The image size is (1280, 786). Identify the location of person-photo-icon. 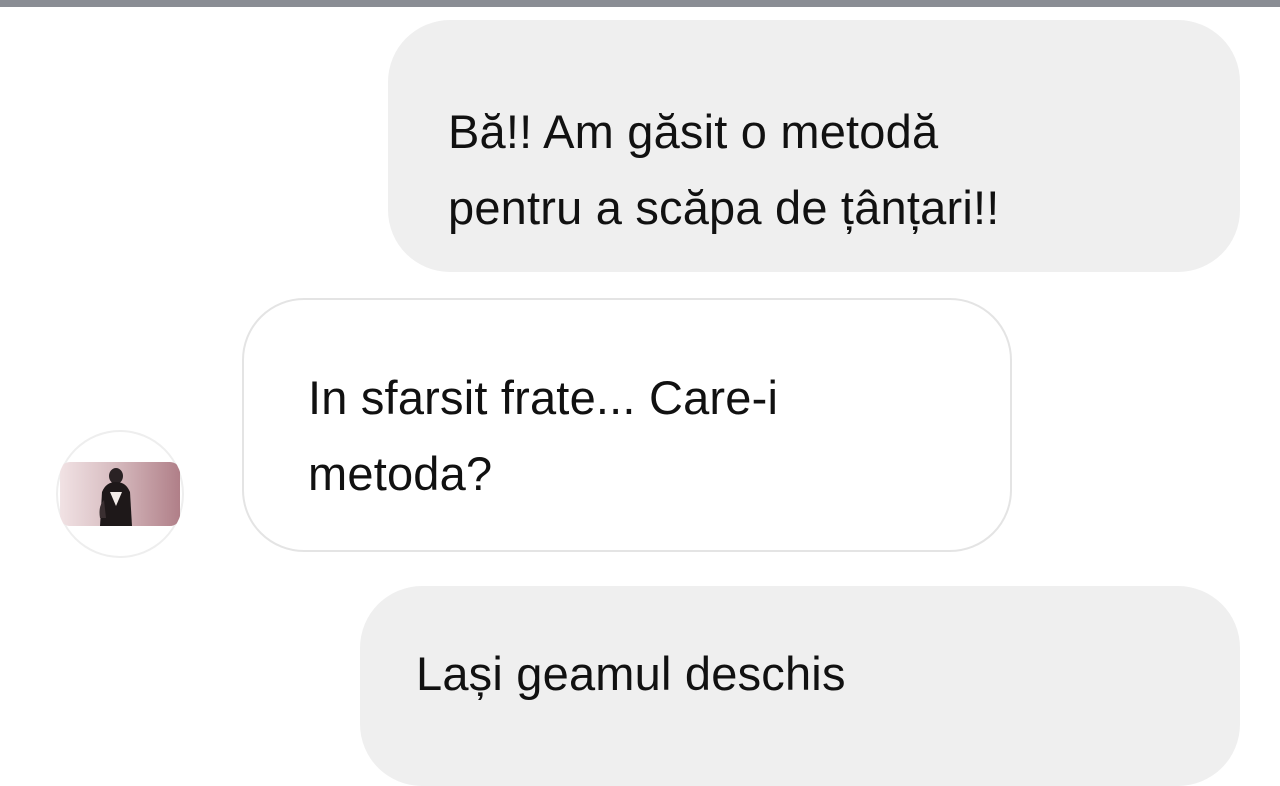
(115, 497).